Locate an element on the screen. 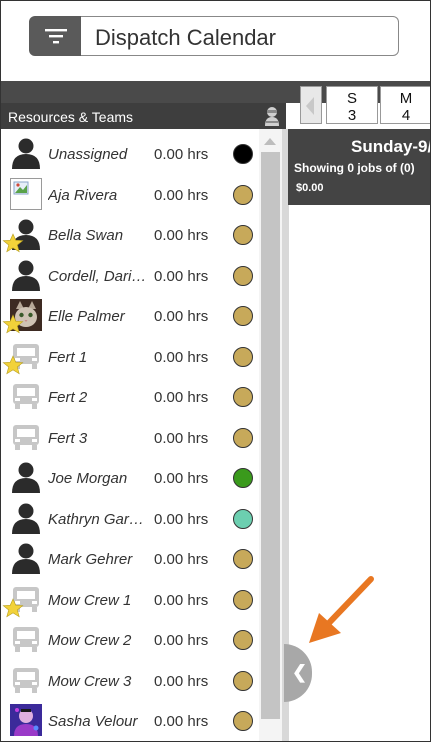  chevron-left-icon is located at coordinates (310, 106).